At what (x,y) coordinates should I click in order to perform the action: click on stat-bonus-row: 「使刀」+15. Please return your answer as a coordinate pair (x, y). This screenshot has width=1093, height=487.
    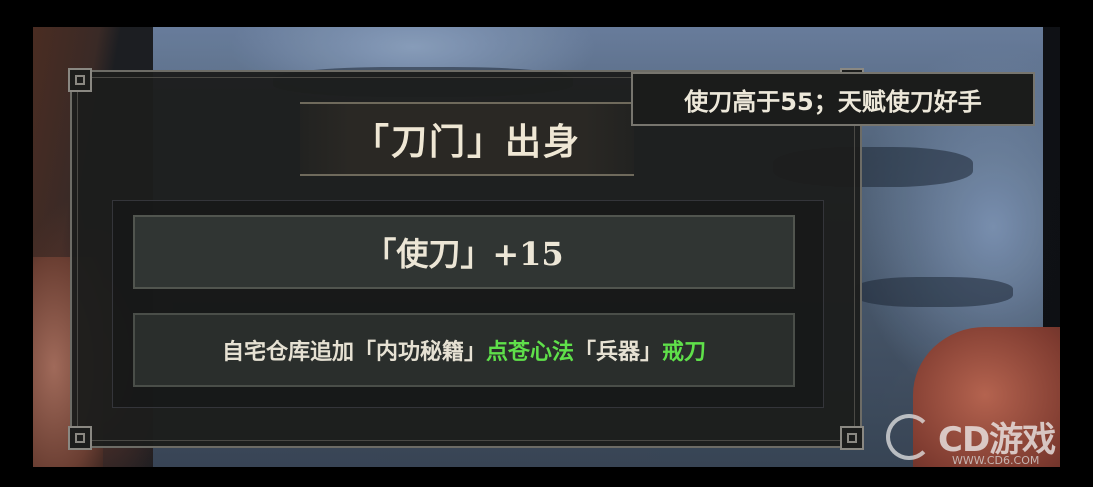
    Looking at the image, I should click on (464, 252).